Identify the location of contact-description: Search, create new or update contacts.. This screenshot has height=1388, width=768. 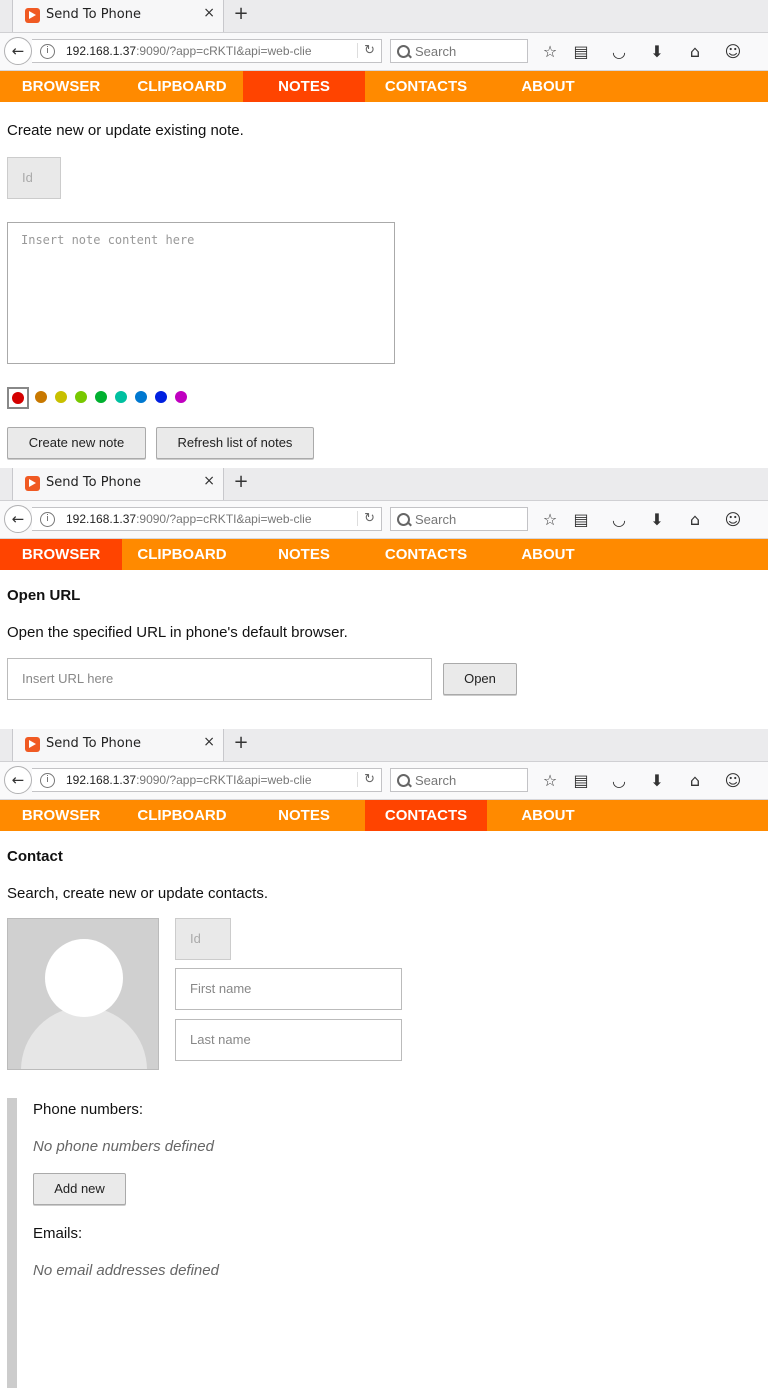
(137, 893).